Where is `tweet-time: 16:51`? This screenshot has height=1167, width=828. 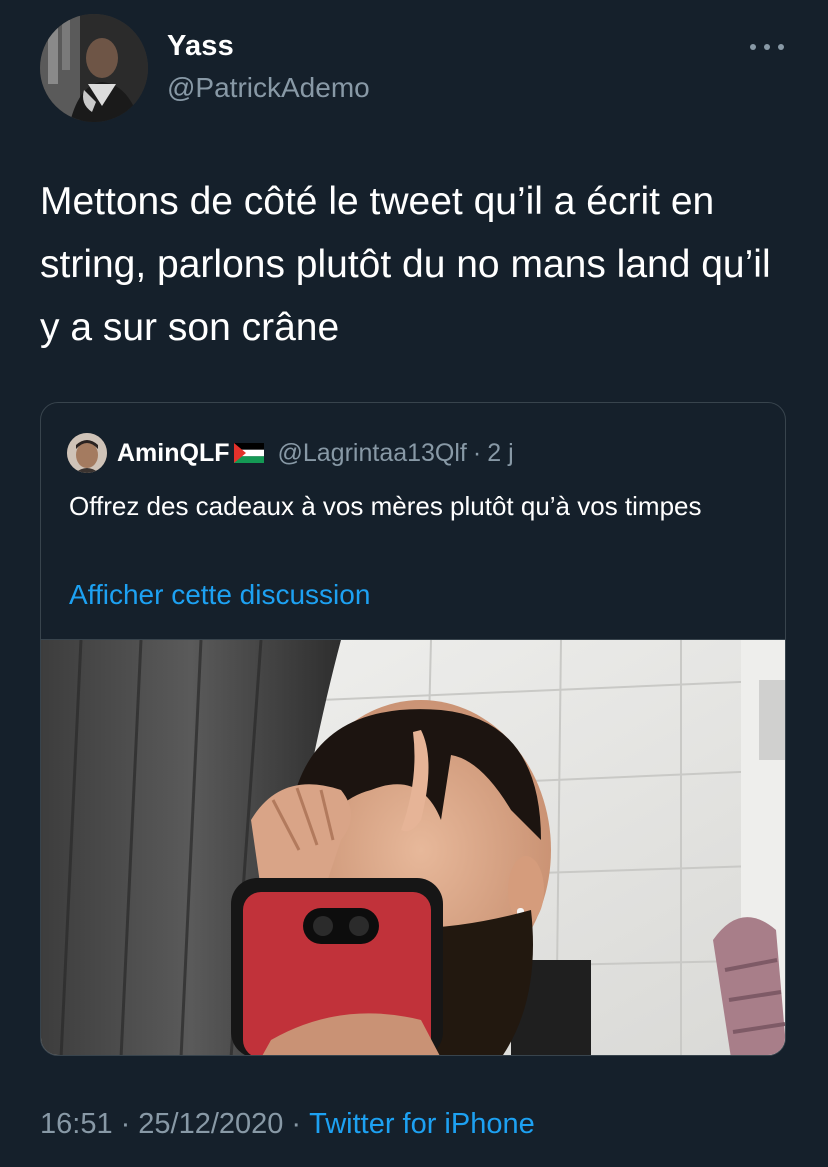
tweet-time: 16:51 is located at coordinates (76, 1124).